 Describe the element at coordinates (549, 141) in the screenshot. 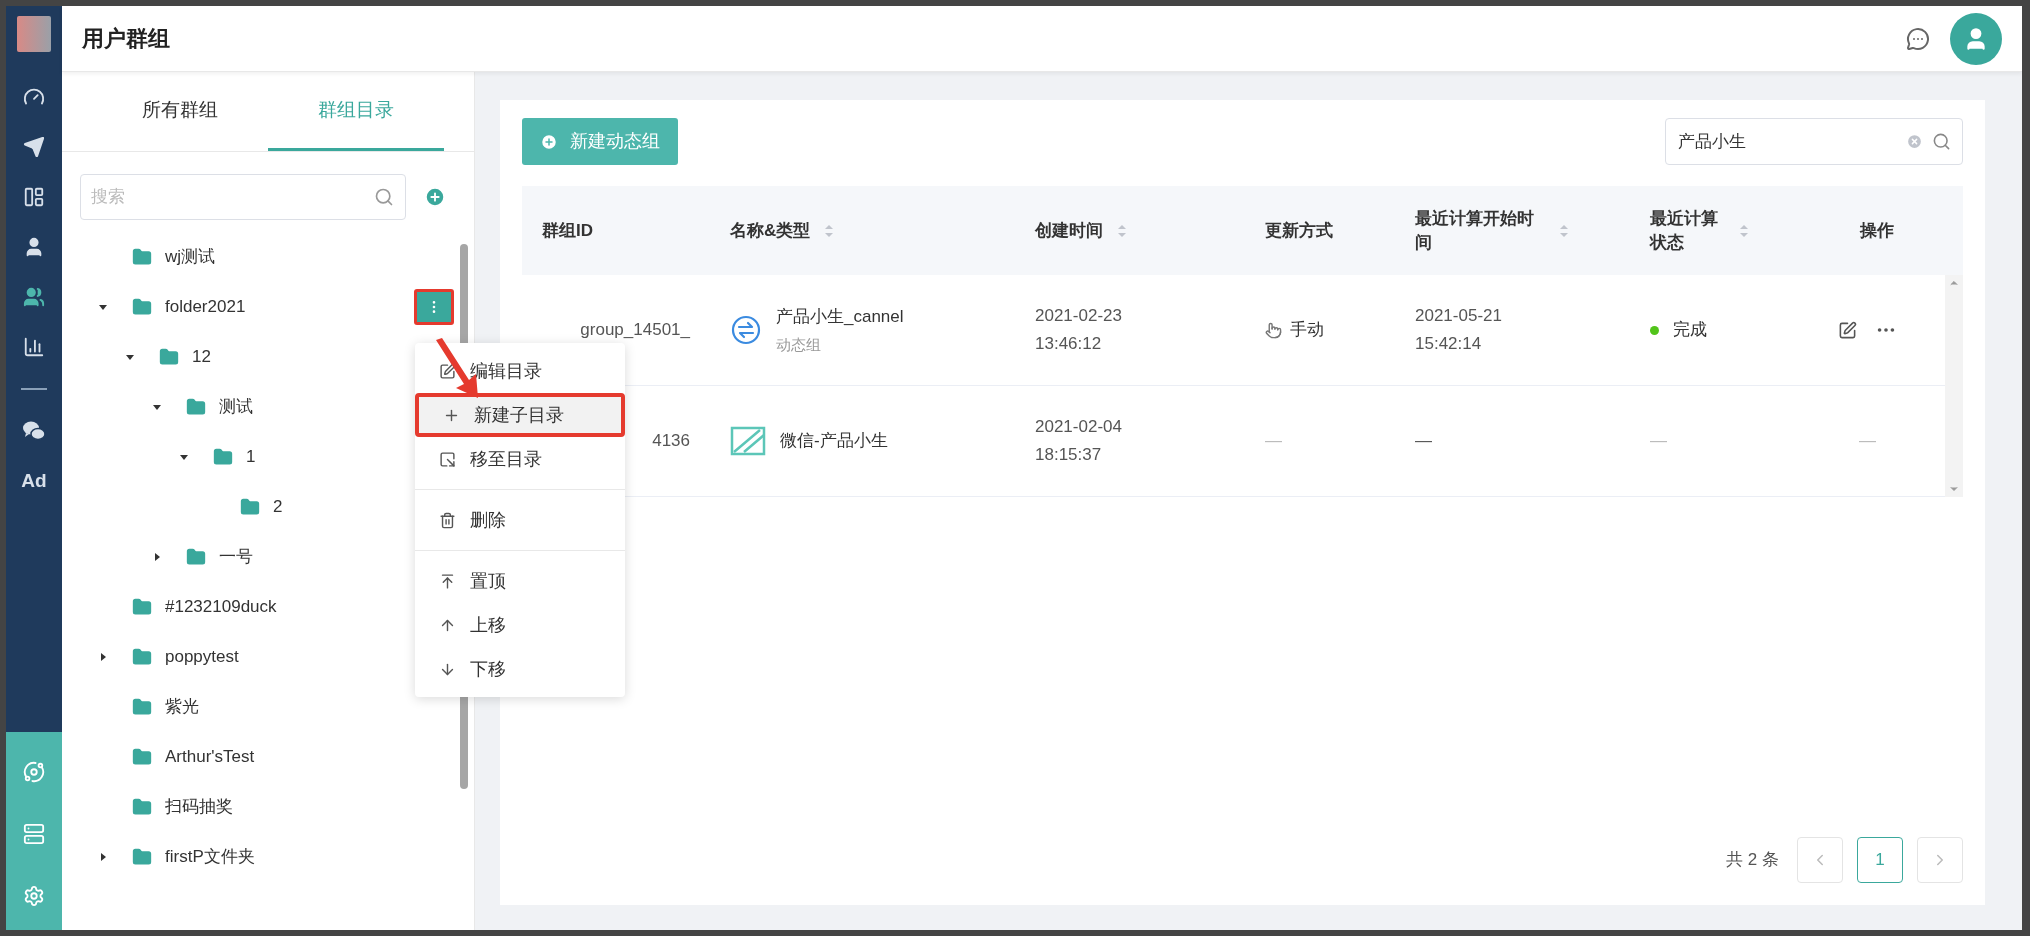

I see `plus-circle-icon` at that location.